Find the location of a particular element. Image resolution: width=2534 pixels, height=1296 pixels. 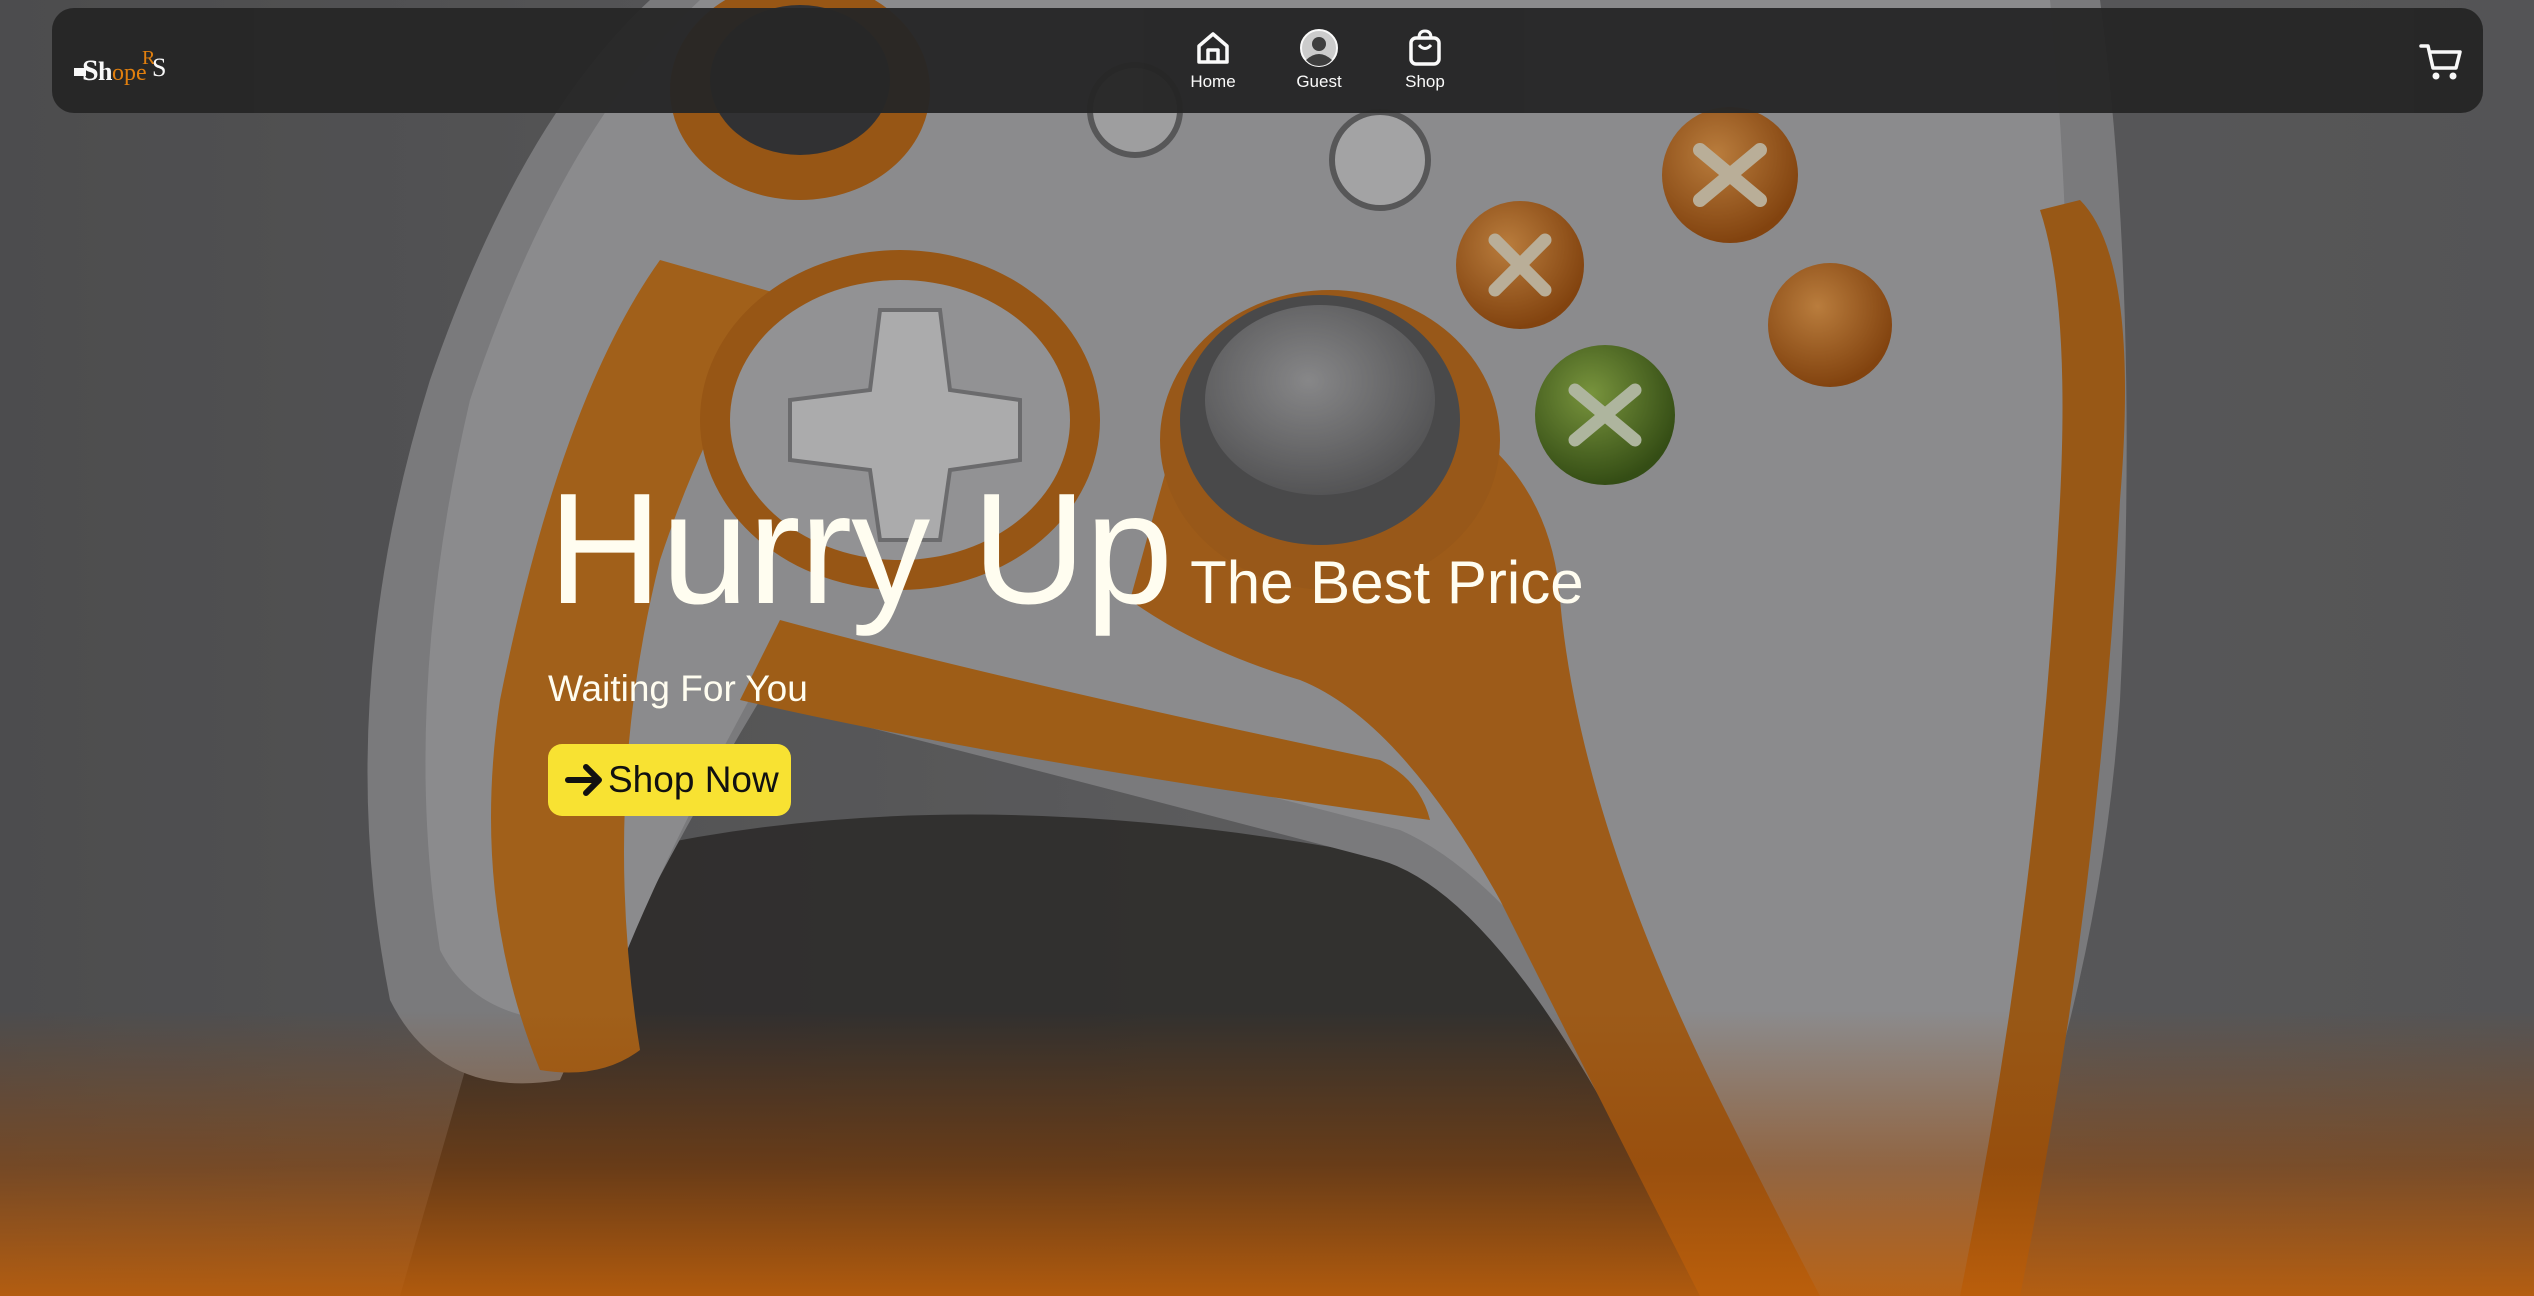

nav-home-label: Home is located at coordinates (1213, 81).